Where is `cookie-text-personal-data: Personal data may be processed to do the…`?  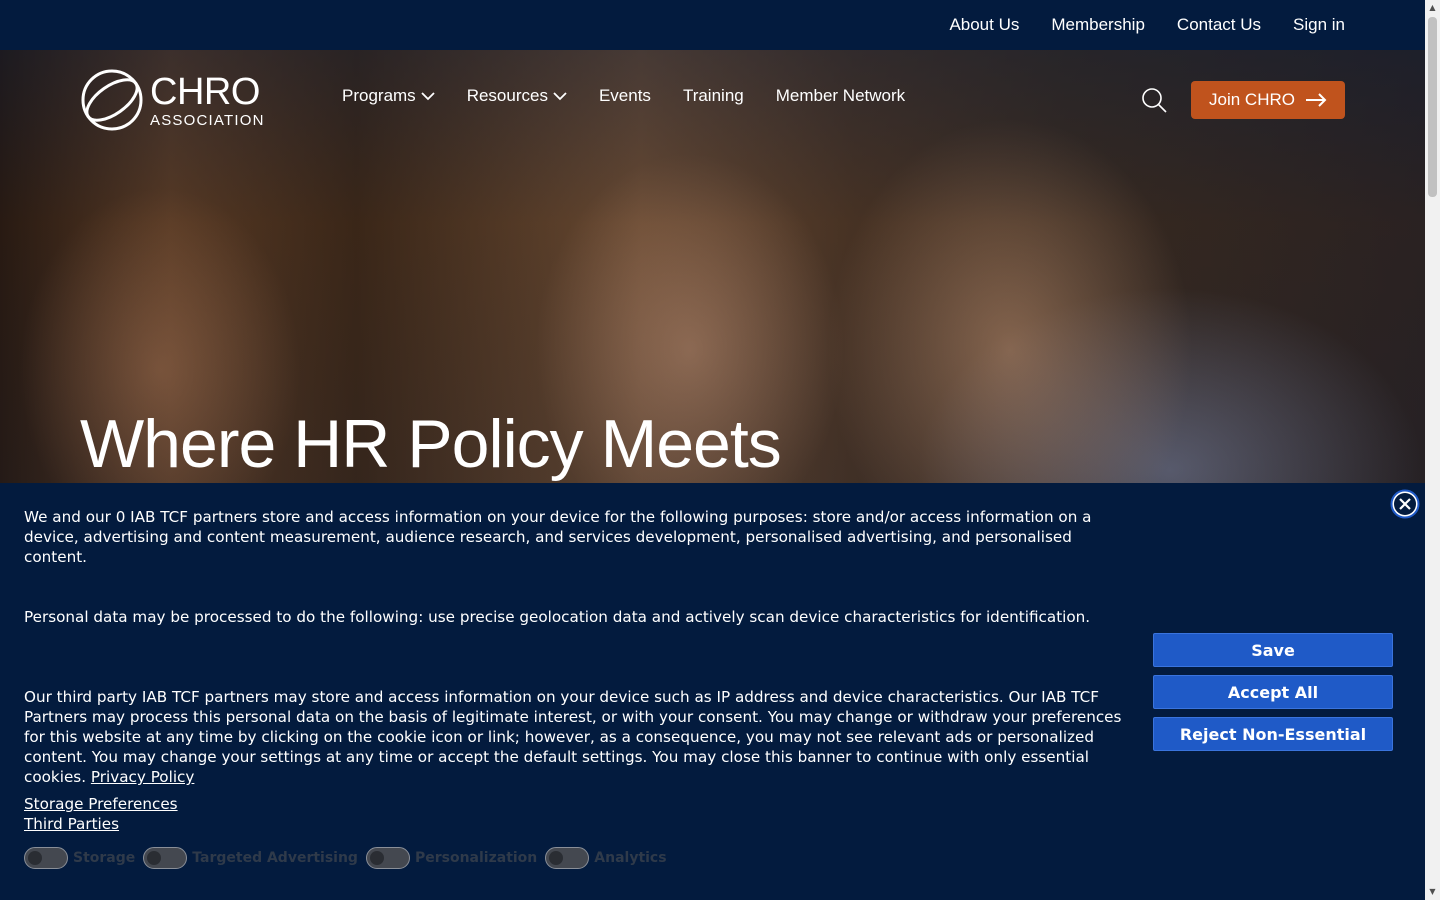 cookie-text-personal-data: Personal data may be processed to do the… is located at coordinates (557, 617).